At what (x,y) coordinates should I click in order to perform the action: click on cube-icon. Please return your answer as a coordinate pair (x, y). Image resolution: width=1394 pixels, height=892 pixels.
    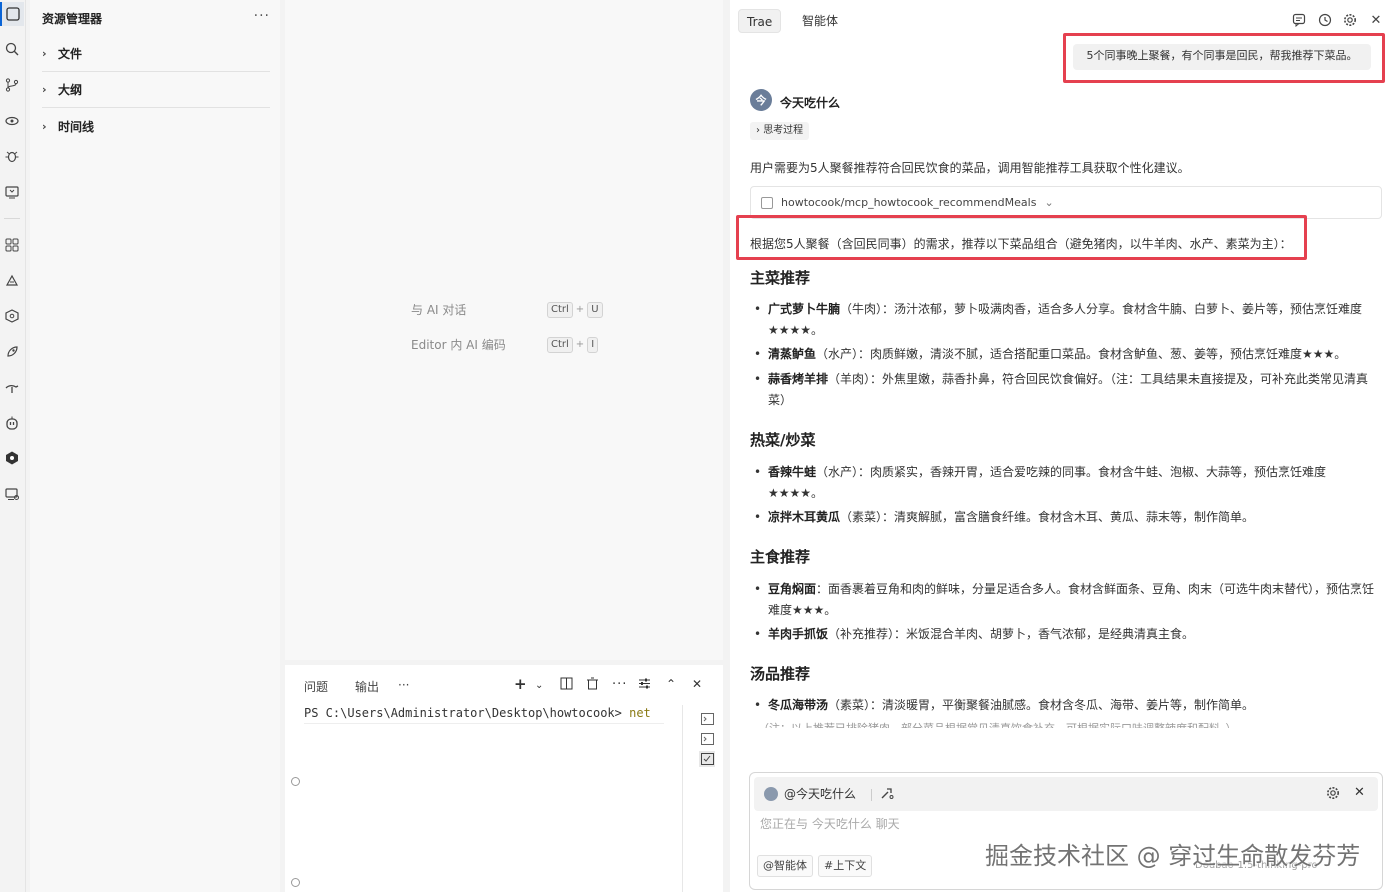
    Looking at the image, I should click on (12, 316).